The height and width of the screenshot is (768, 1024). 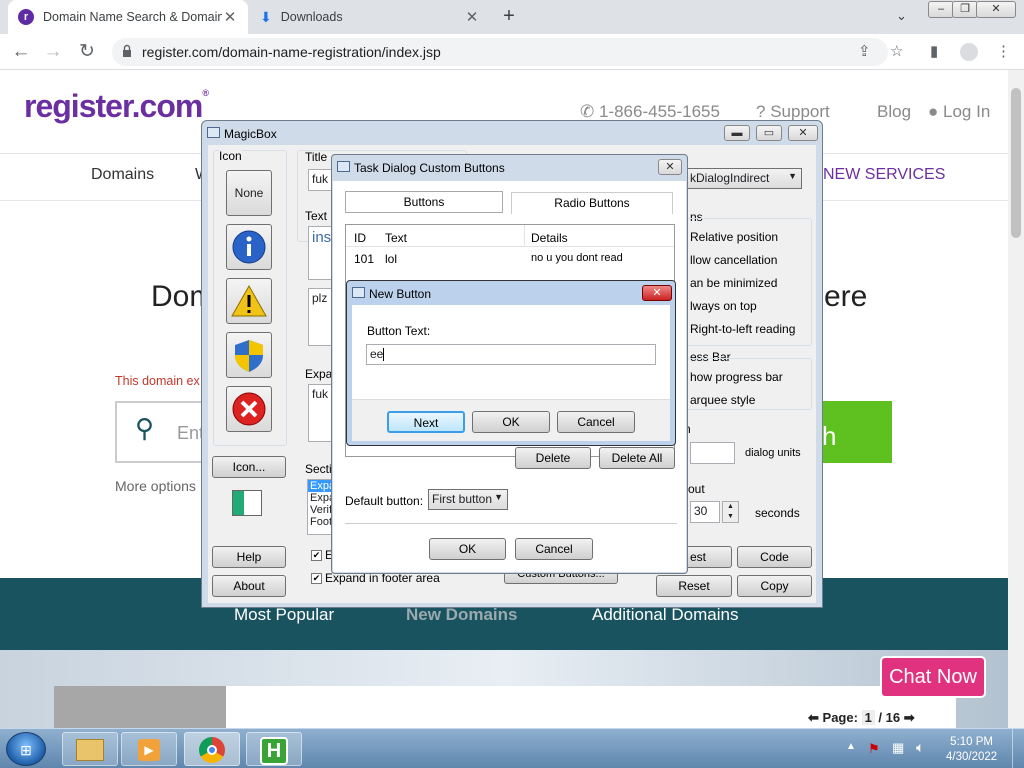 What do you see at coordinates (155, 486) in the screenshot?
I see `more-options-link: More options` at bounding box center [155, 486].